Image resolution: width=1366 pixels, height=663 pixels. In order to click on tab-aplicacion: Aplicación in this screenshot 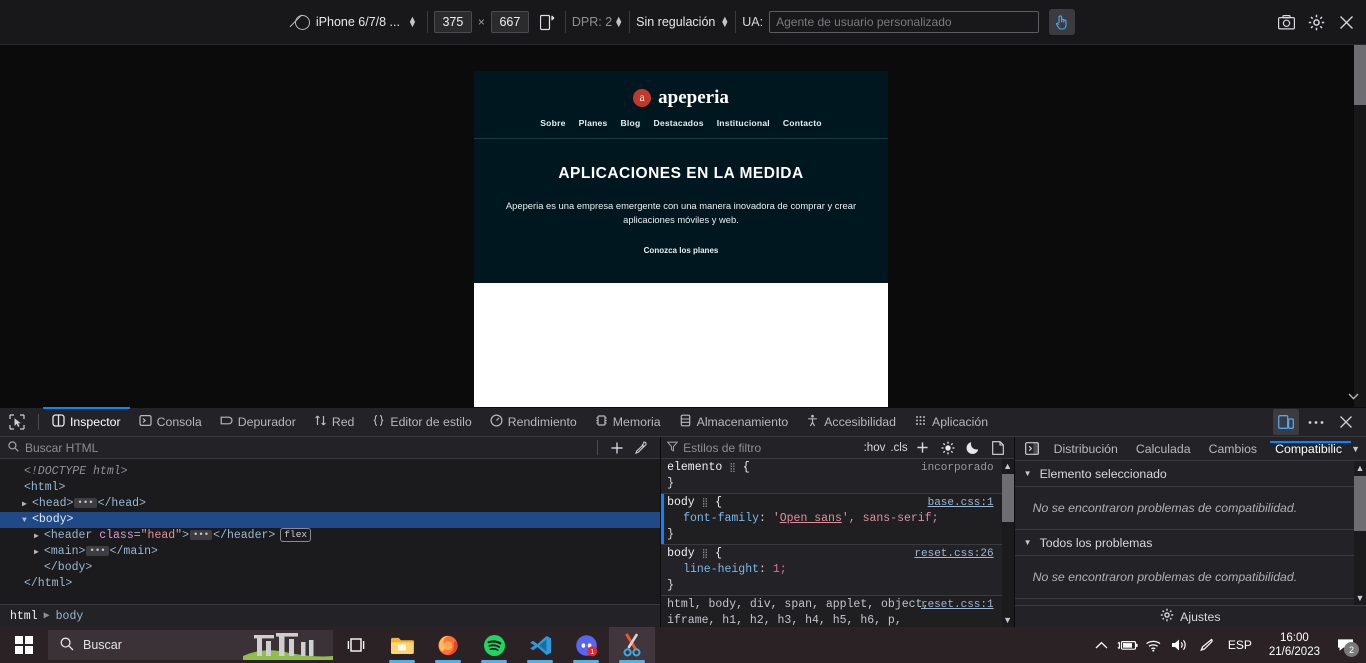, I will do `click(951, 422)`.